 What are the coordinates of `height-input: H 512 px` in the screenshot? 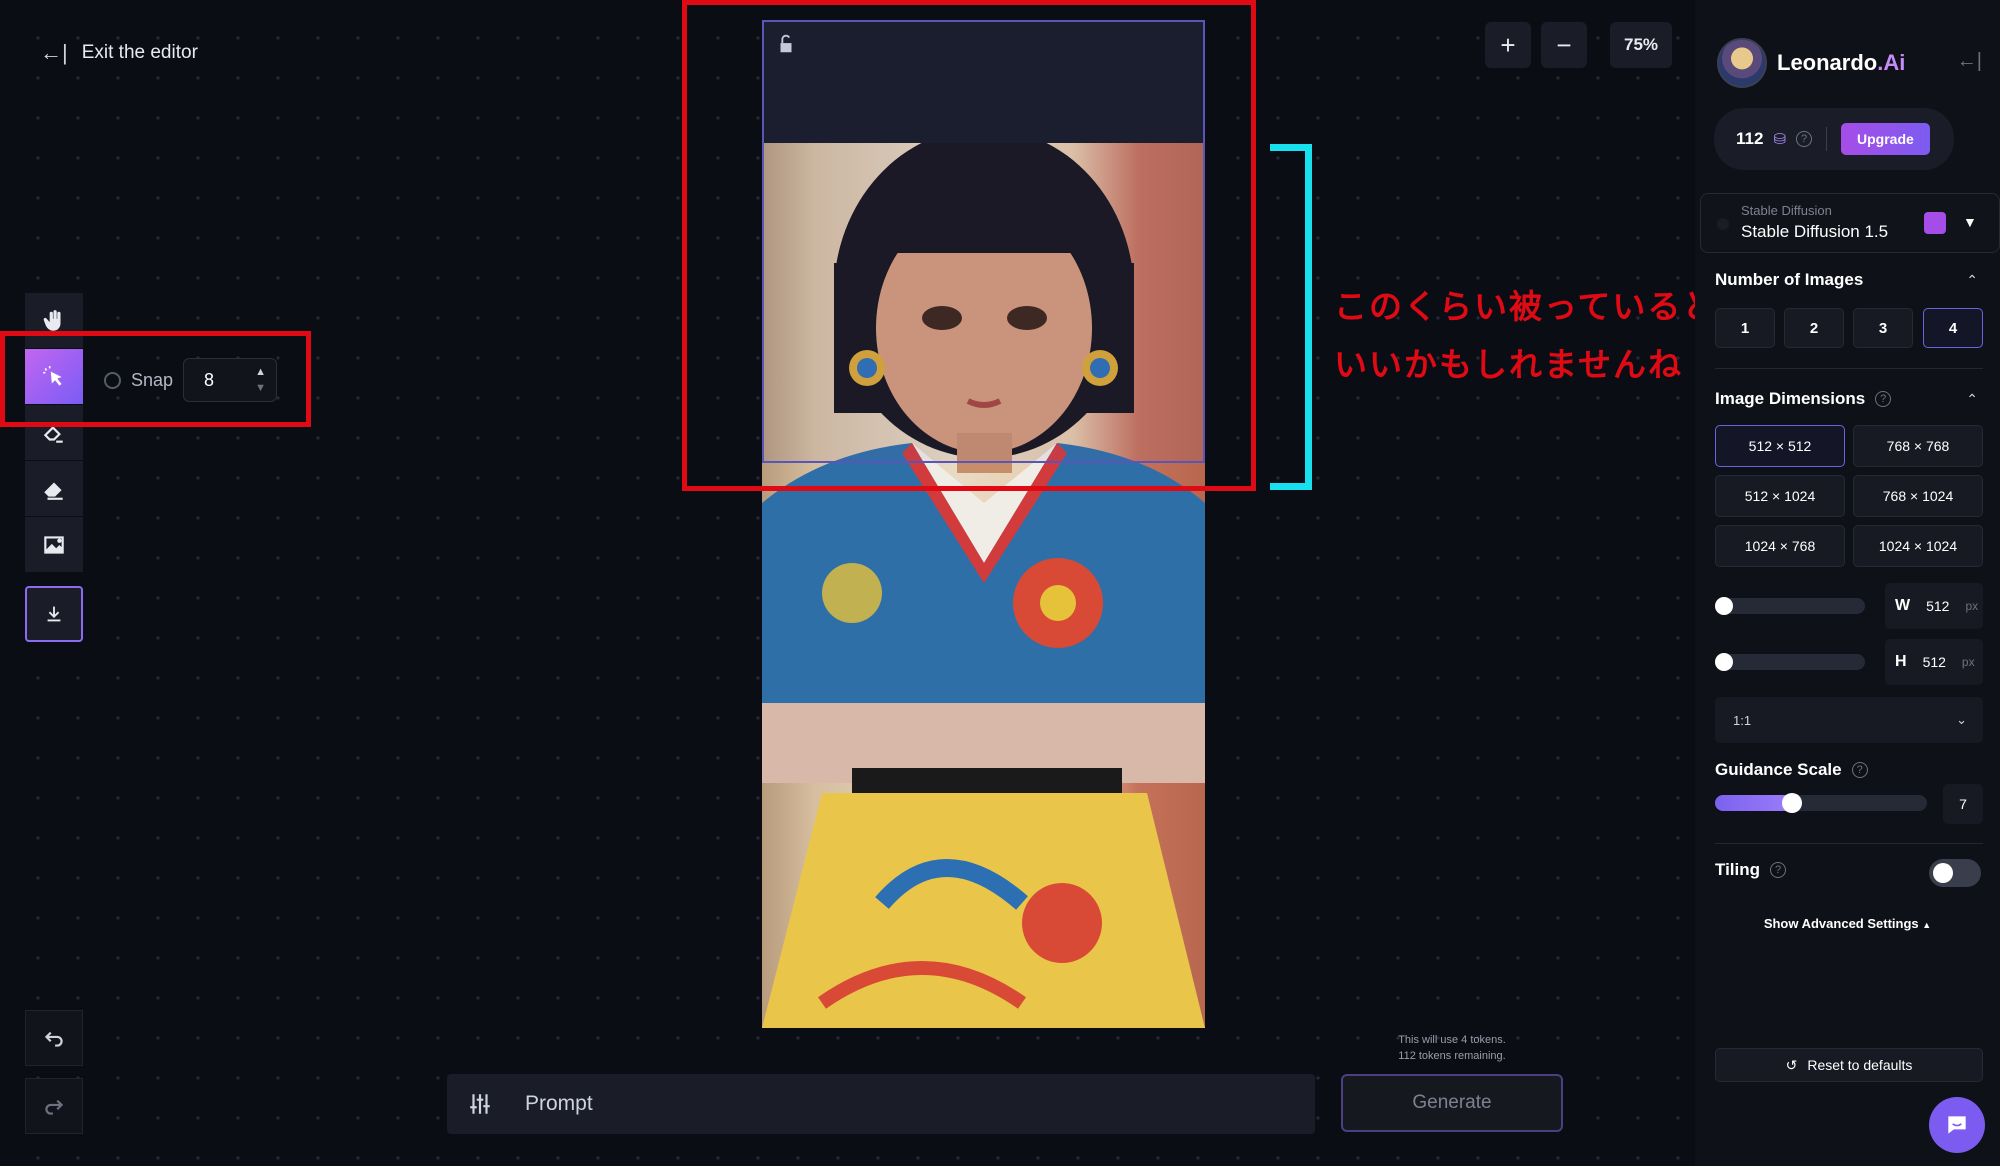 It's located at (1934, 662).